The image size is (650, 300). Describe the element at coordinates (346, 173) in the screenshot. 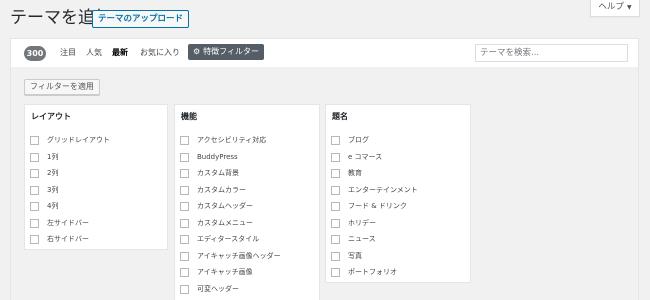

I see `filter-option: 教育` at that location.